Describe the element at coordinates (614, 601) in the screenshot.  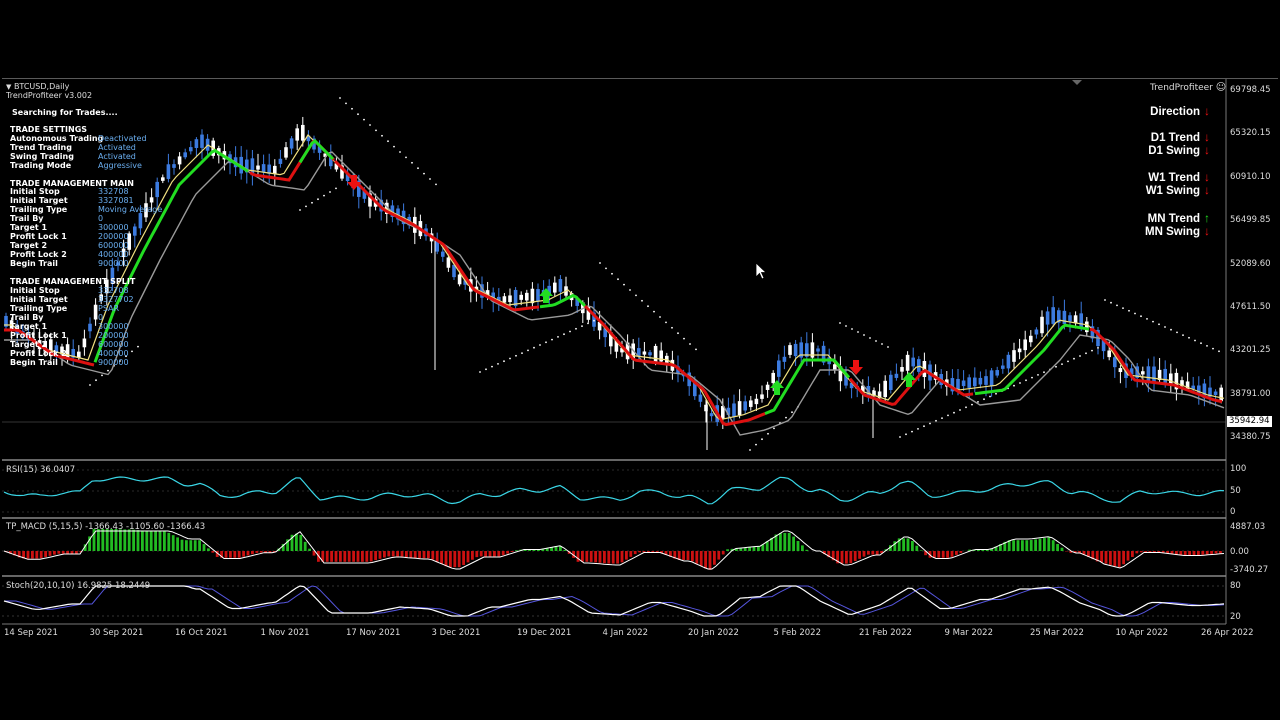
I see `stoch-main-line` at that location.